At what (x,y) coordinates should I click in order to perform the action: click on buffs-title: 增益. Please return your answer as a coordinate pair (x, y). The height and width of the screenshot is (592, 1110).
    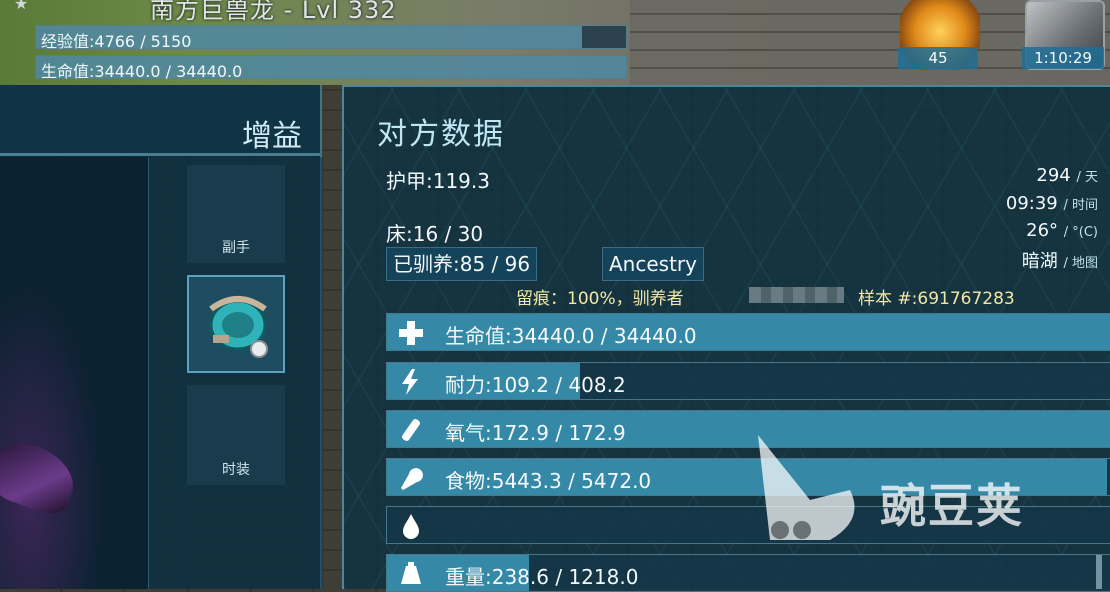
    Looking at the image, I should click on (272, 136).